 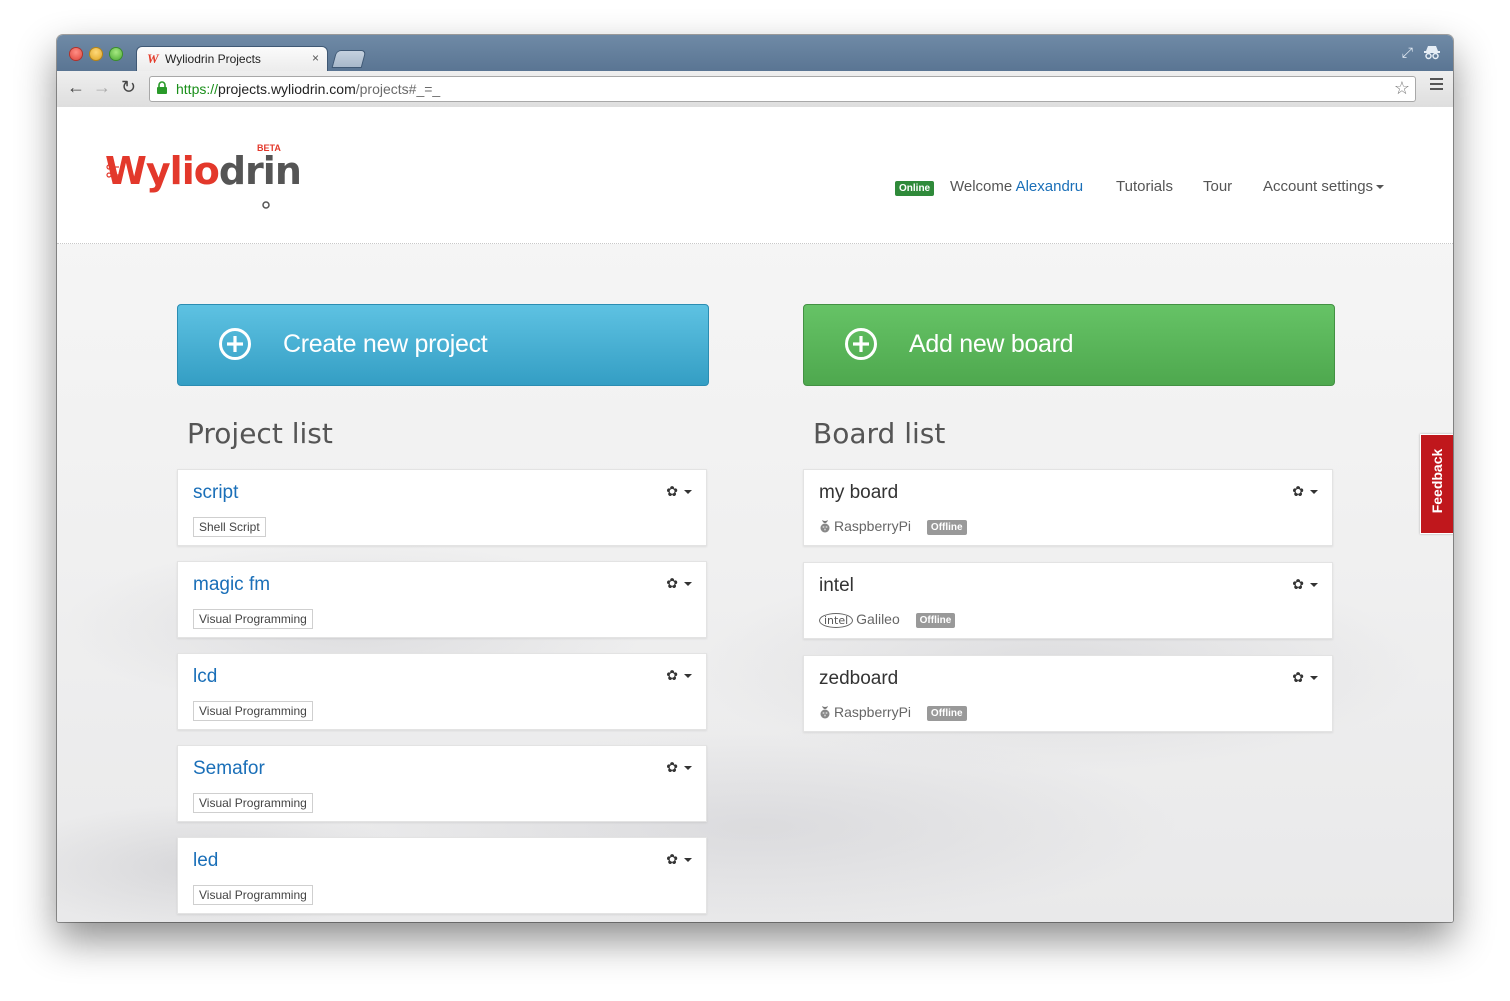 What do you see at coordinates (858, 679) in the screenshot?
I see `board-name-link: zedboard` at bounding box center [858, 679].